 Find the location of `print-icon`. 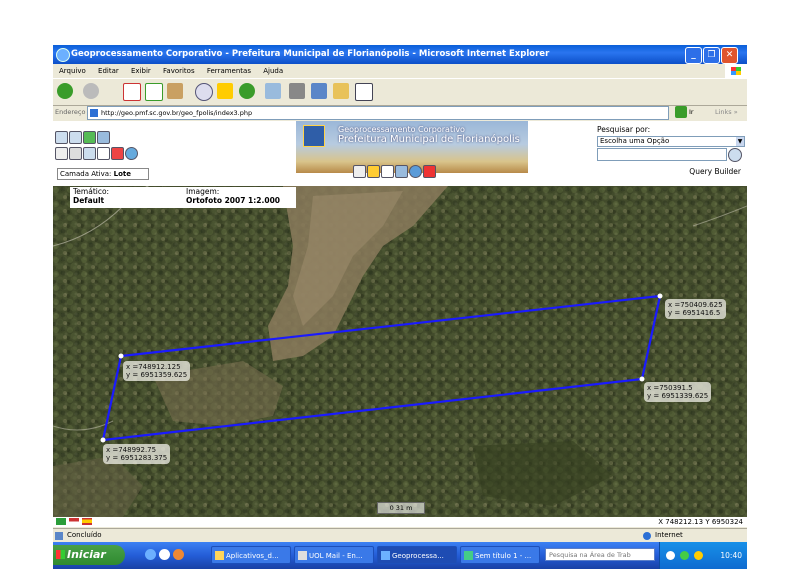

print-icon is located at coordinates (297, 91).